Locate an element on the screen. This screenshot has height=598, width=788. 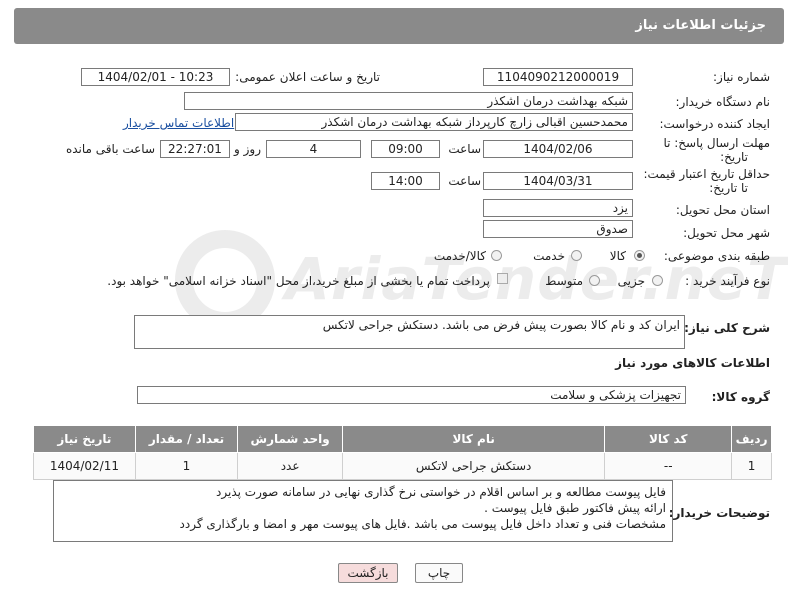
cell-qty: 1 is located at coordinates (186, 466).